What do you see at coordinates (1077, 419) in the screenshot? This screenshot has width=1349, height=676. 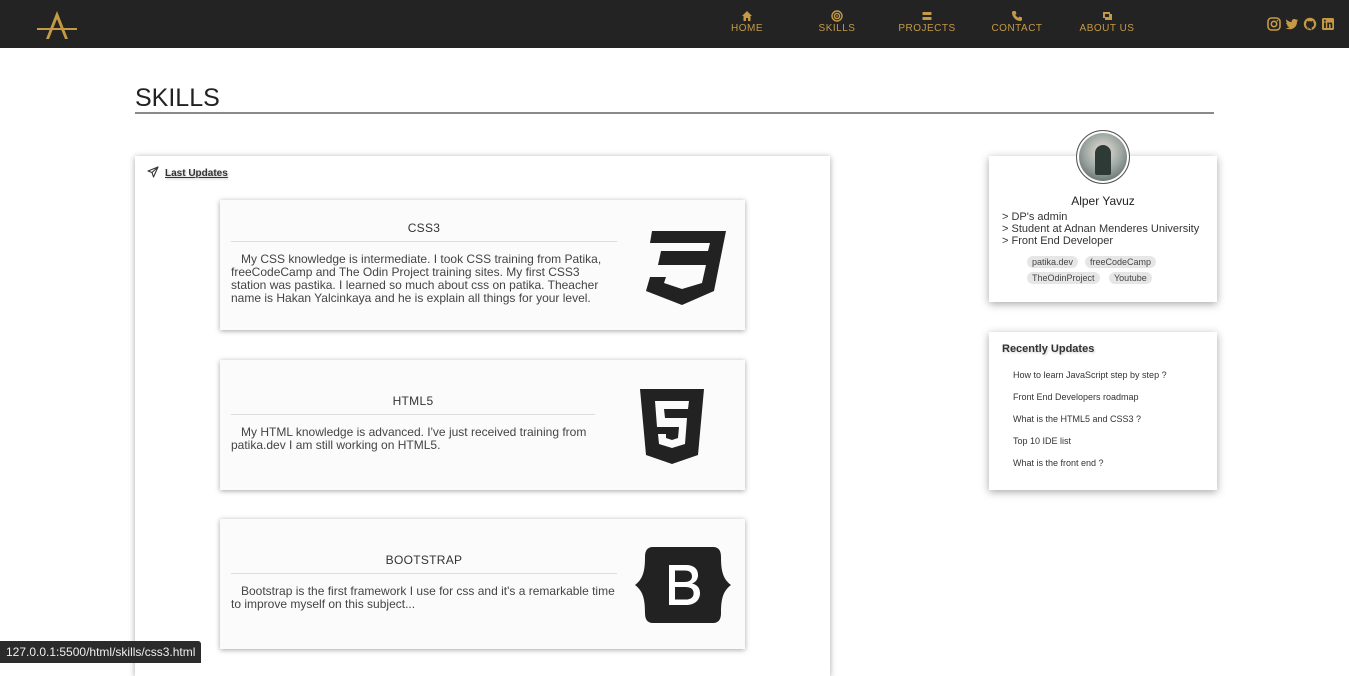 I see `recent-update-link: What is the HTML5 and CSS3 ?` at bounding box center [1077, 419].